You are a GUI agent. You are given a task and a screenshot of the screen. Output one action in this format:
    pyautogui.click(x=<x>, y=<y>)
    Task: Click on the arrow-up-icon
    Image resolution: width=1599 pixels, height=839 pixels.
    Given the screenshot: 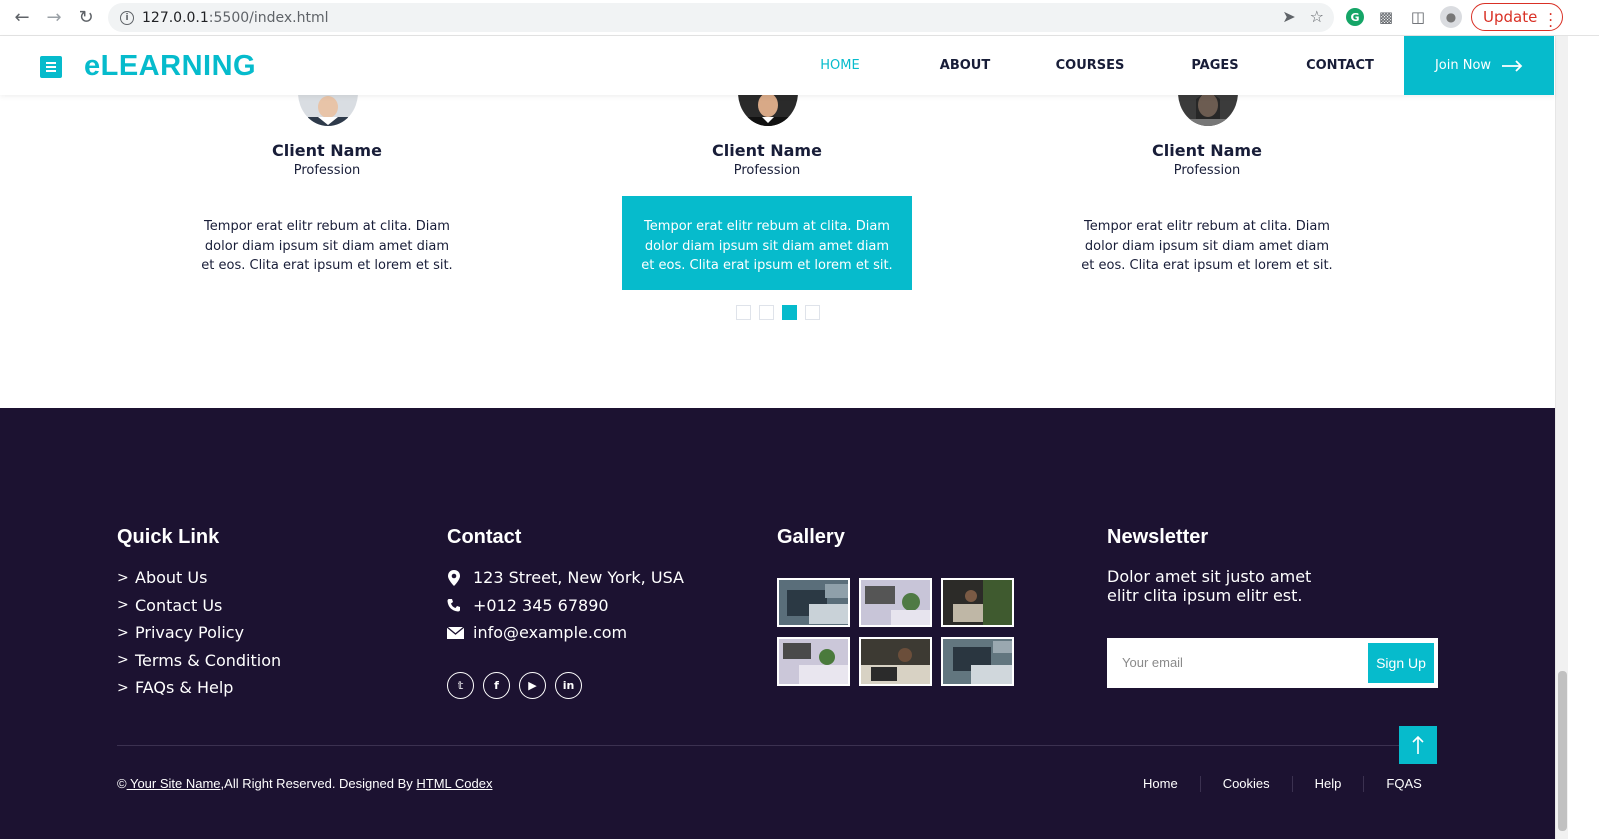 What is the action you would take?
    pyautogui.click(x=1418, y=744)
    